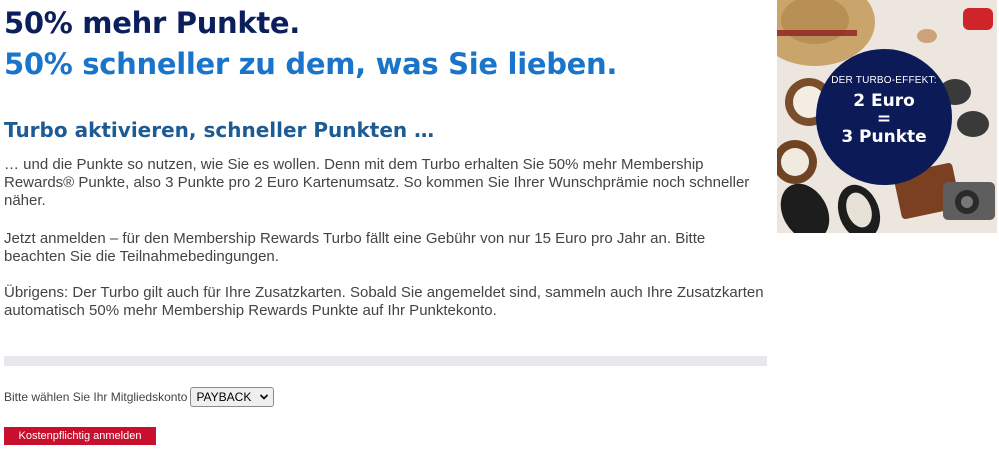 The image size is (999, 464). What do you see at coordinates (96, 397) in the screenshot?
I see `account-select-label: Bitte wählen Sie Ihr Mitgliedskonto` at bounding box center [96, 397].